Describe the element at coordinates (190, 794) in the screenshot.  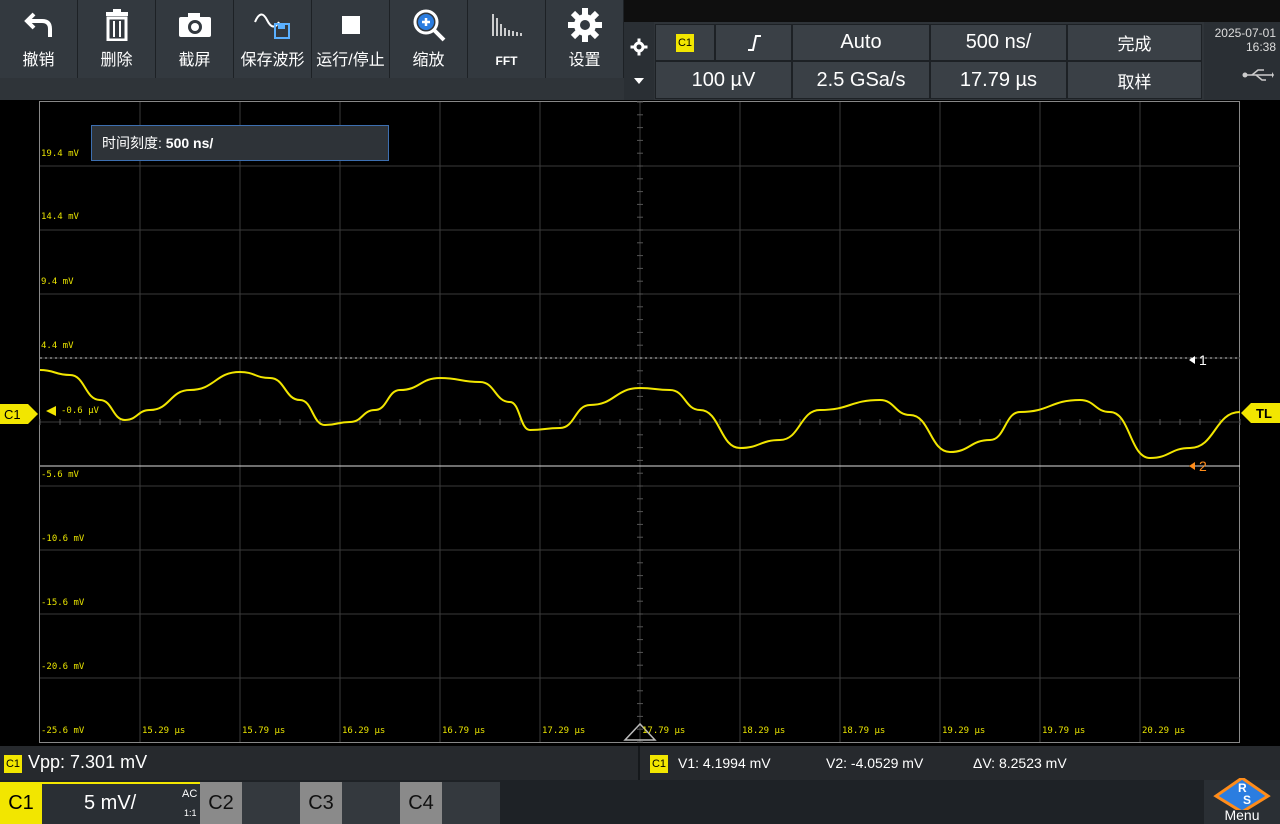
I see `c1-coupling: AC` at that location.